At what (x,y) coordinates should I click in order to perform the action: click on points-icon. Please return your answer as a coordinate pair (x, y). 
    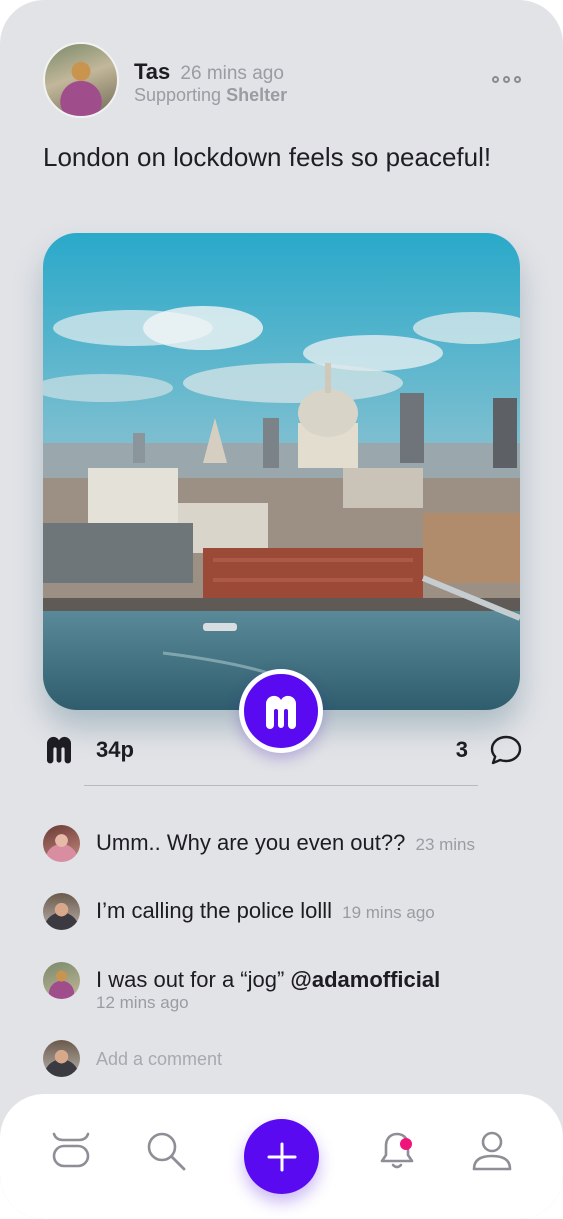
    Looking at the image, I should click on (59, 750).